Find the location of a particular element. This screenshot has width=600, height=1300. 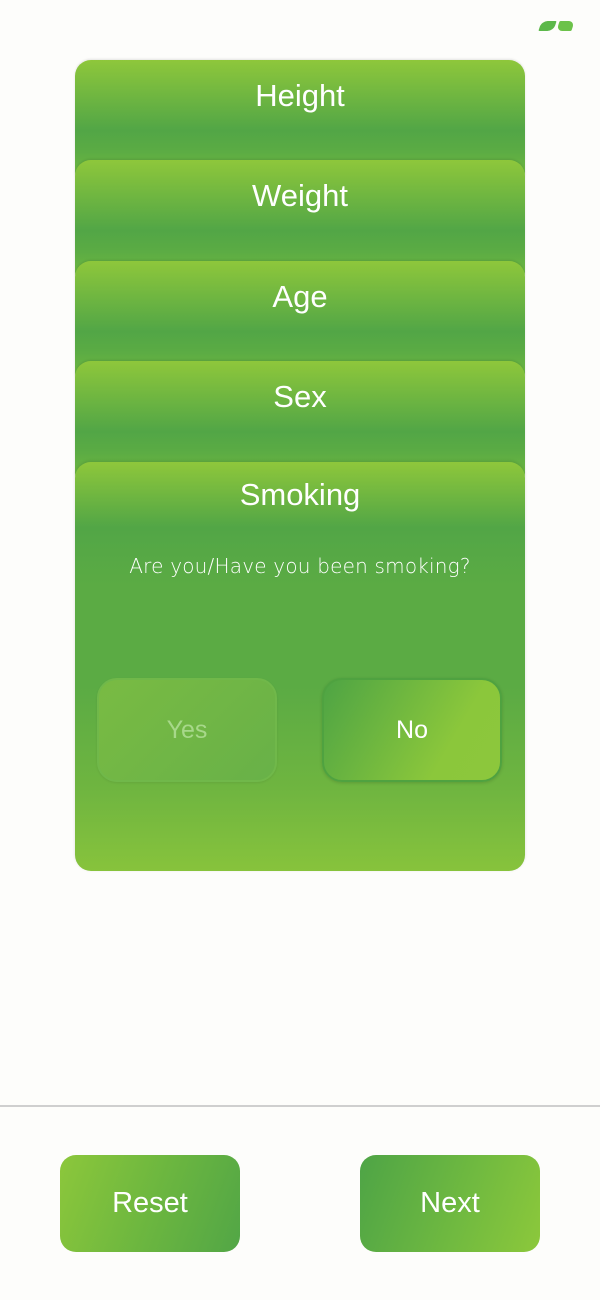

leaf-logo-right-icon is located at coordinates (565, 26).